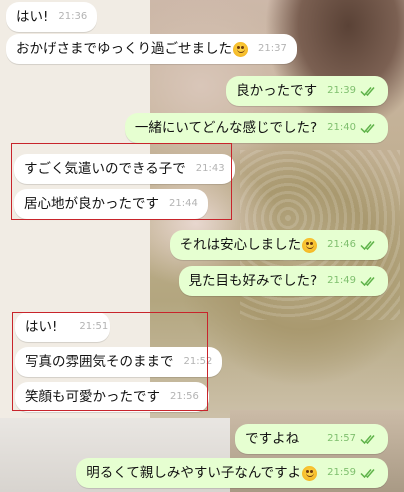 This screenshot has height=492, width=404. What do you see at coordinates (341, 280) in the screenshot?
I see `message-time: 21:49` at bounding box center [341, 280].